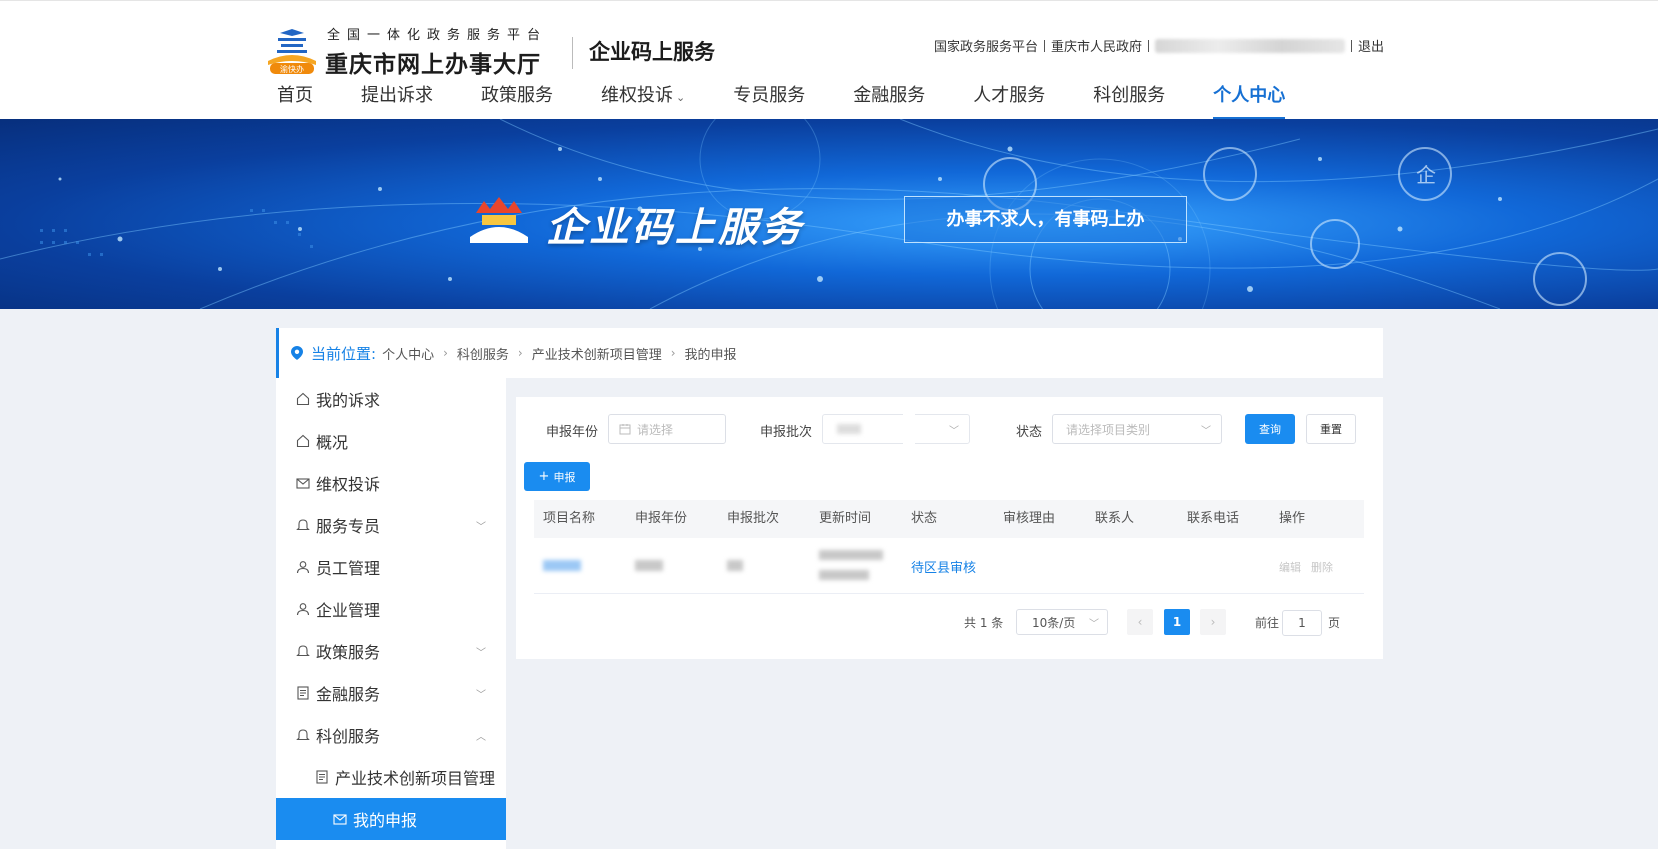 The height and width of the screenshot is (849, 1658). I want to click on column-header: 更新时间, so click(845, 518).